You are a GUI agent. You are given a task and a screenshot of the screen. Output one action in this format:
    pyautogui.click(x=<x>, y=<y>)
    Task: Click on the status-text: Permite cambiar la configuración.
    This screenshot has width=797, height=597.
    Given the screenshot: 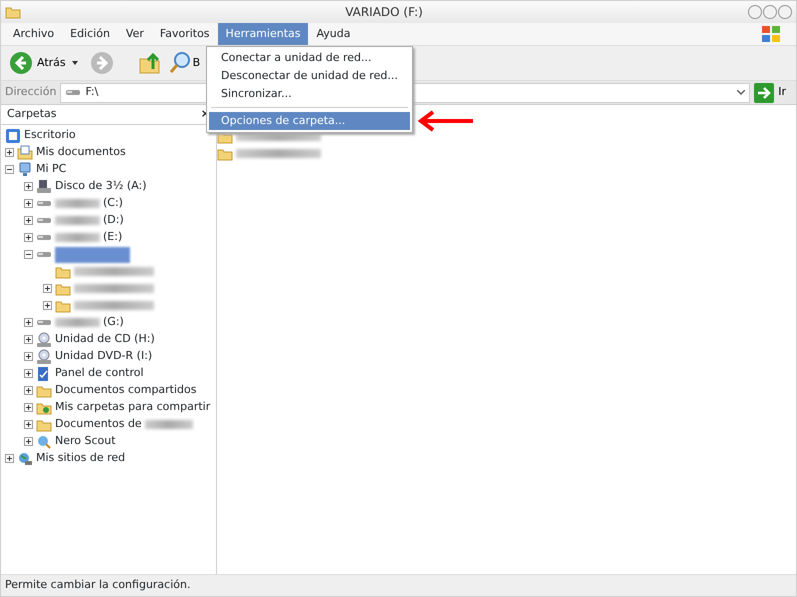 What is the action you would take?
    pyautogui.click(x=97, y=585)
    